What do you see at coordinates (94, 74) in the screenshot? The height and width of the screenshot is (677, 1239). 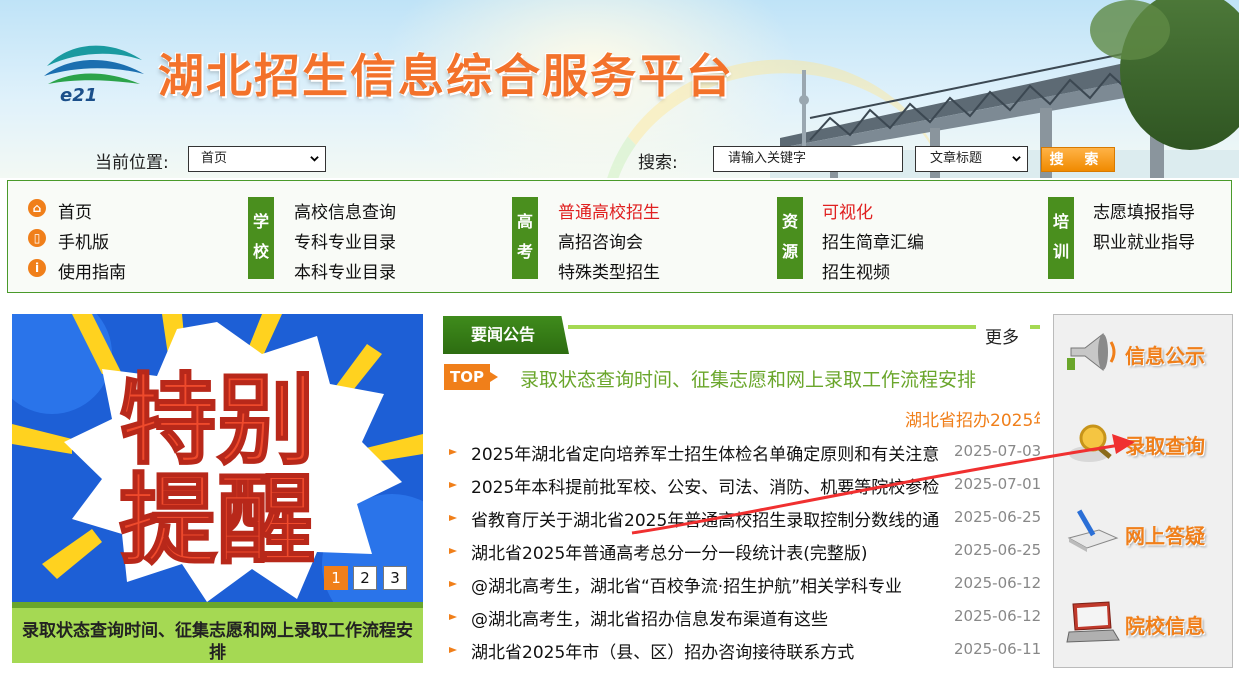 I see `e21-logo: e21` at bounding box center [94, 74].